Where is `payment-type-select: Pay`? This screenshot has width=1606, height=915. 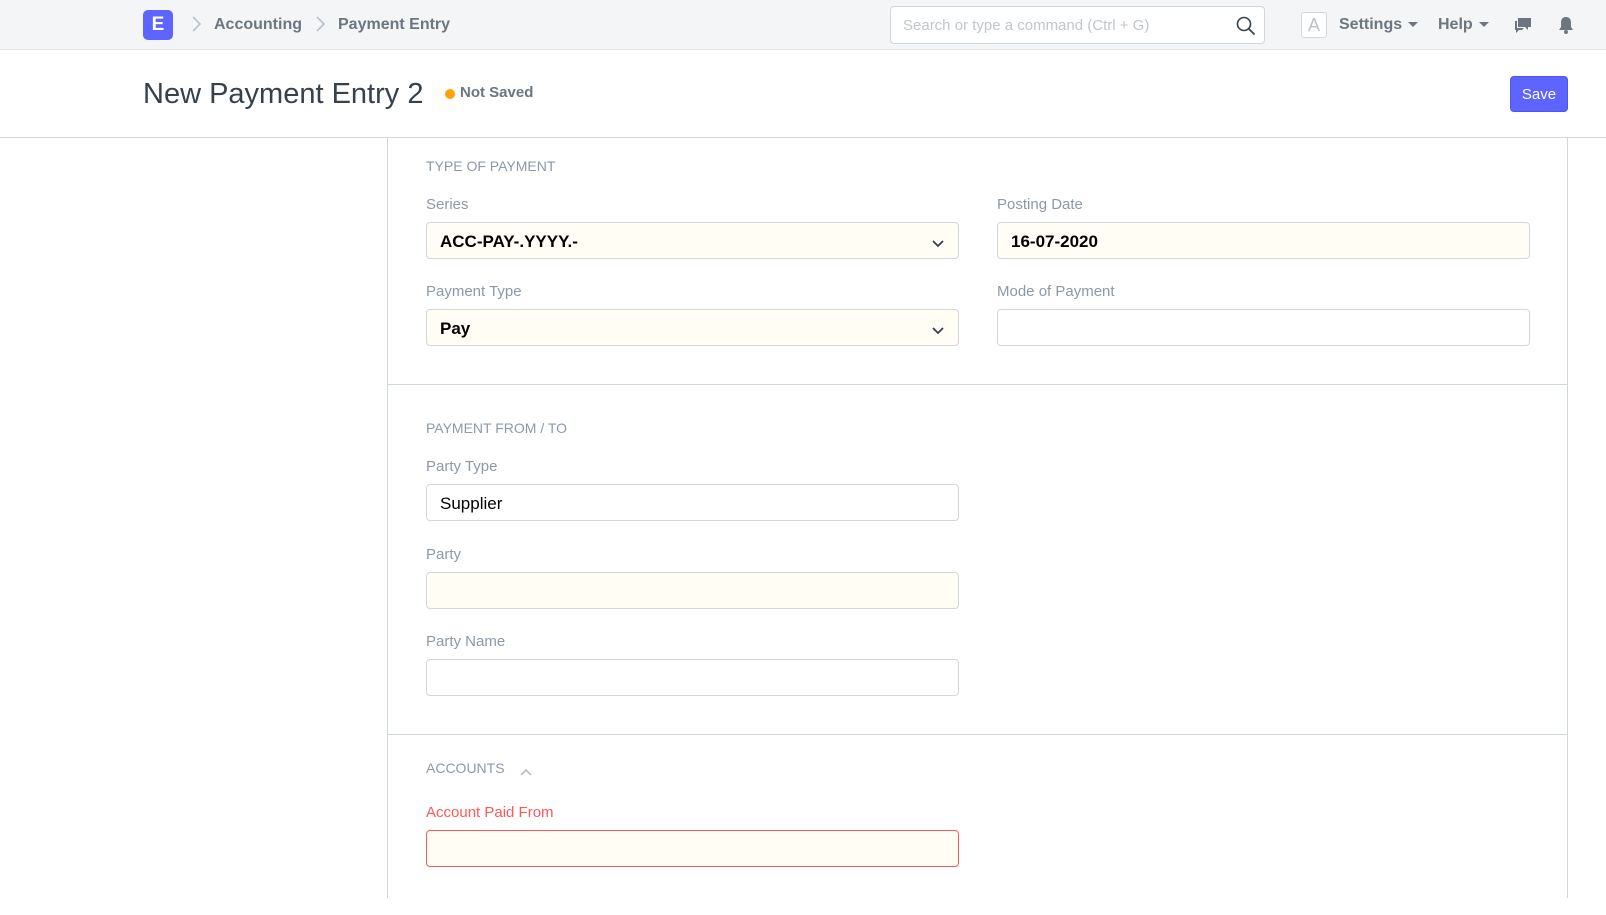 payment-type-select: Pay is located at coordinates (692, 327).